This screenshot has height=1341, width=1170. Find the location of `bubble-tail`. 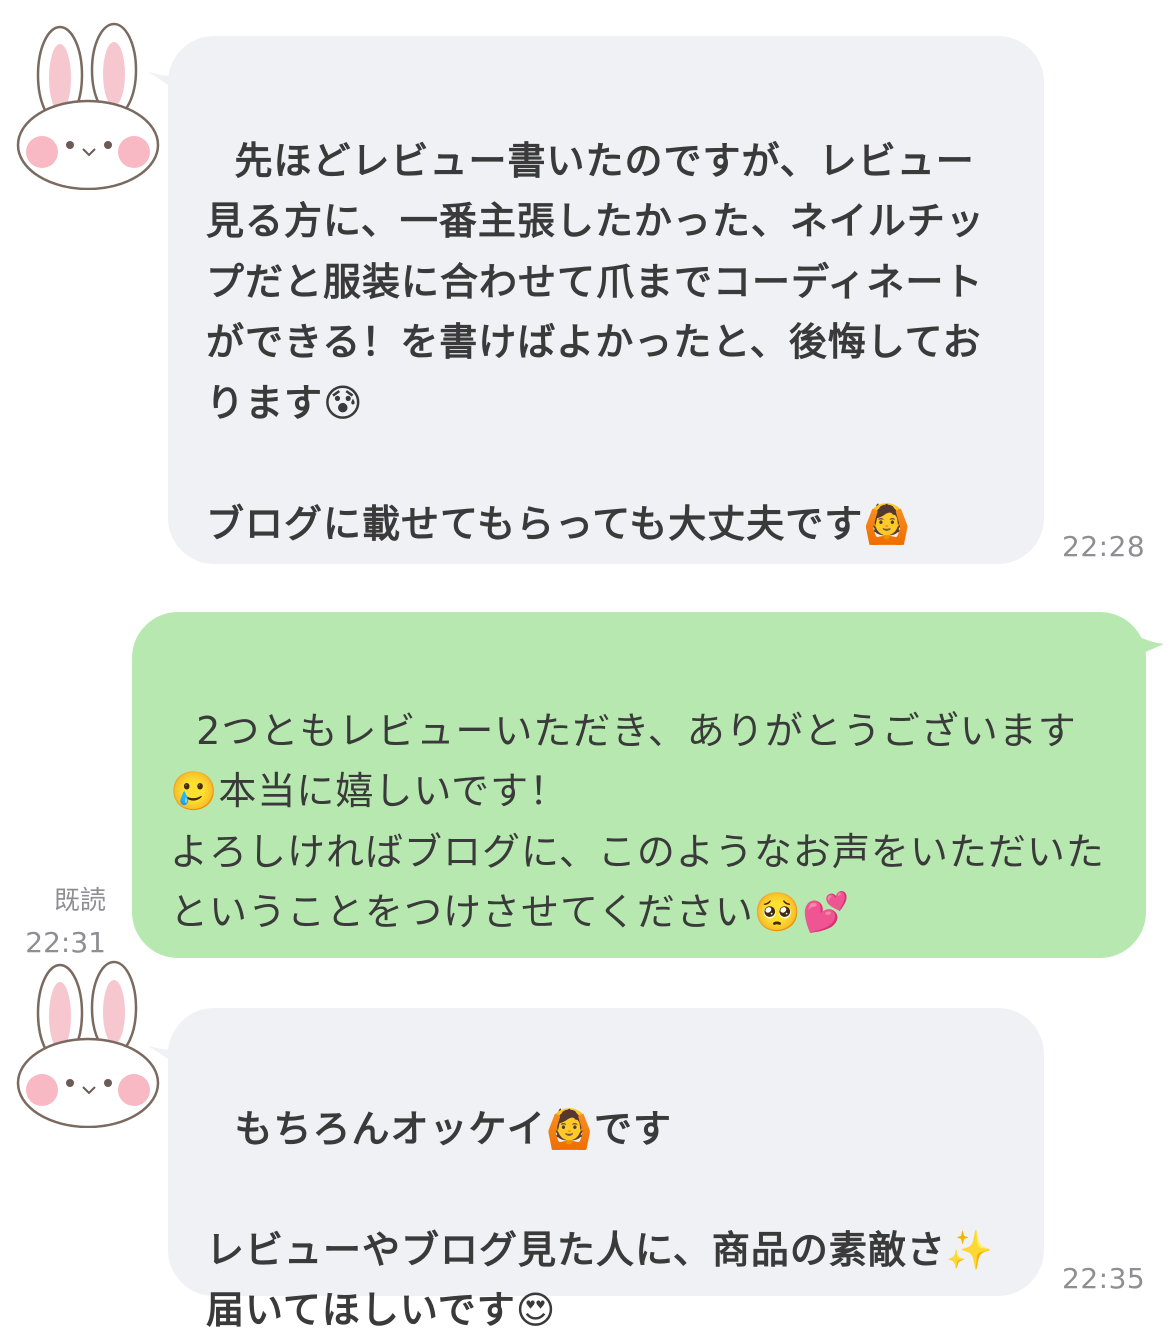

bubble-tail is located at coordinates (1142, 644).